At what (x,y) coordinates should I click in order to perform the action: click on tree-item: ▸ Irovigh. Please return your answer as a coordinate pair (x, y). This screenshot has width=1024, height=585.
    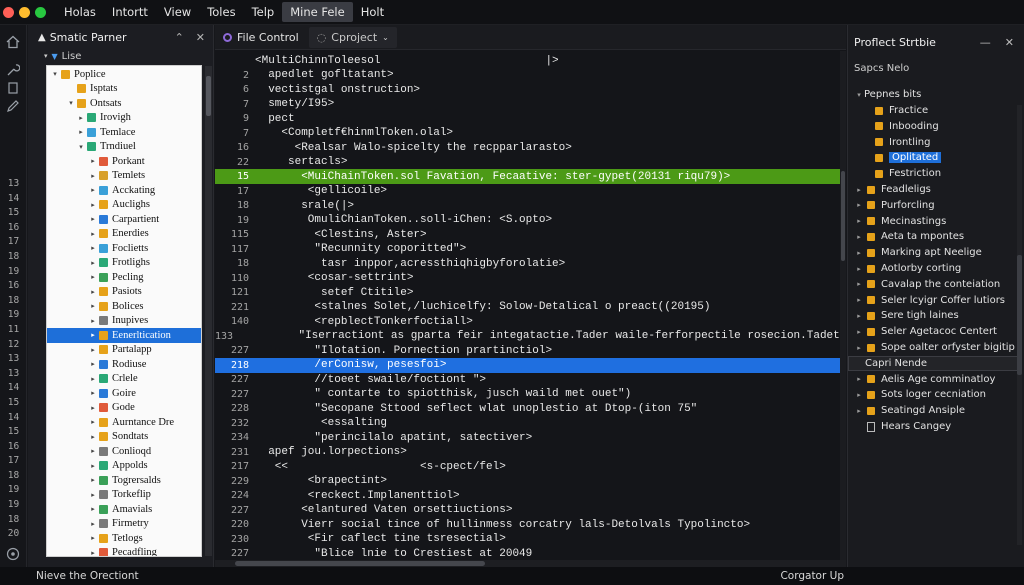
    Looking at the image, I should click on (124, 118).